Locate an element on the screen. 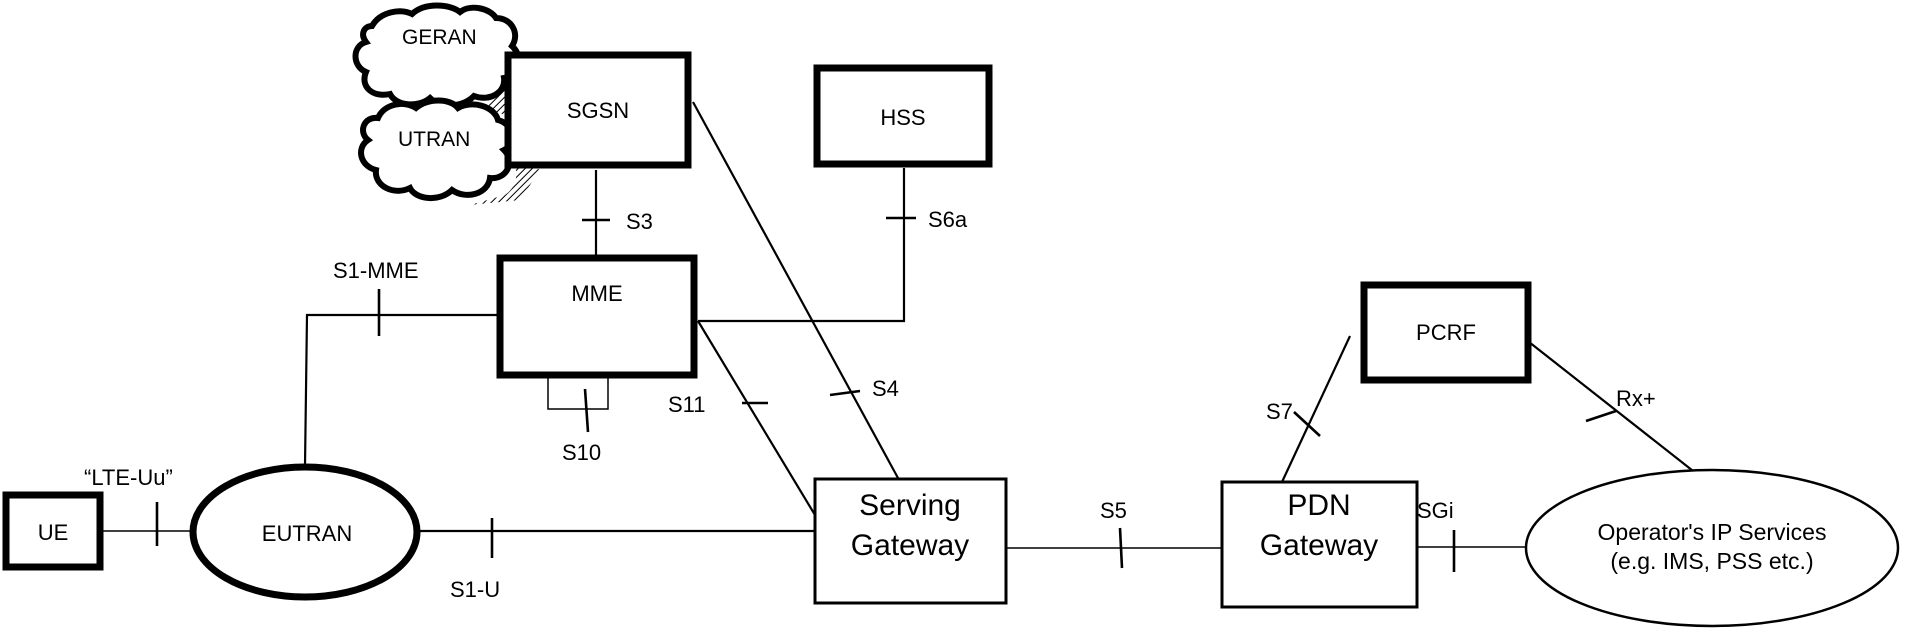 The image size is (1905, 635). tick-s4 is located at coordinates (845, 393).